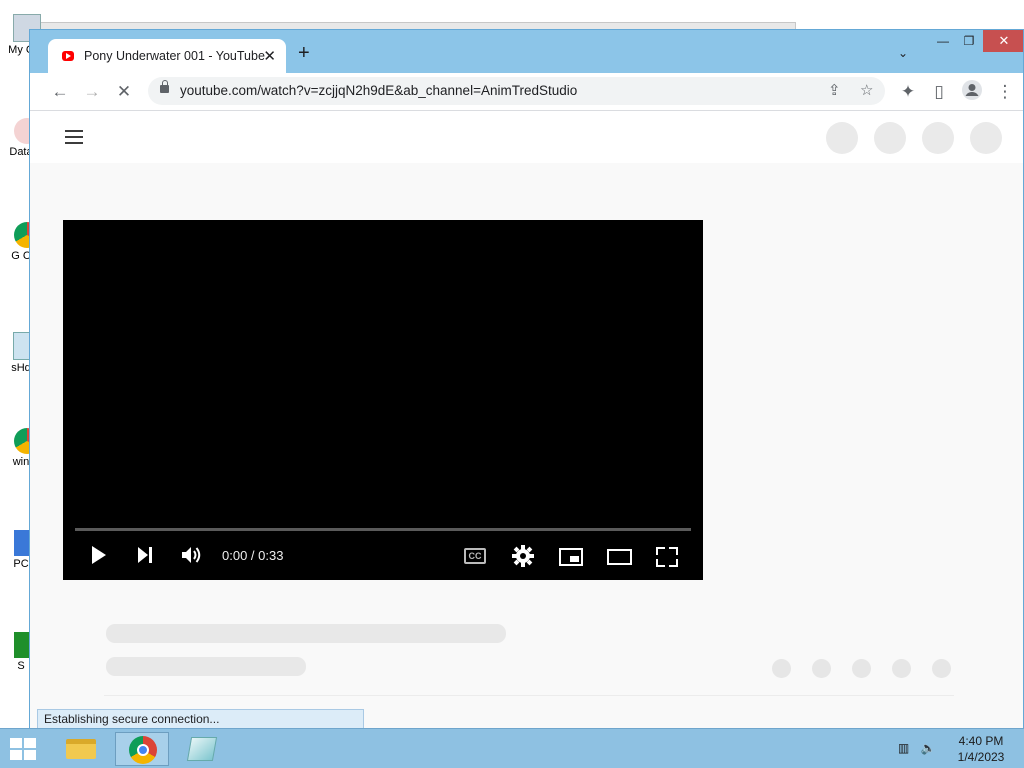  Describe the element at coordinates (68, 56) in the screenshot. I see `youtube-favicon-icon` at that location.